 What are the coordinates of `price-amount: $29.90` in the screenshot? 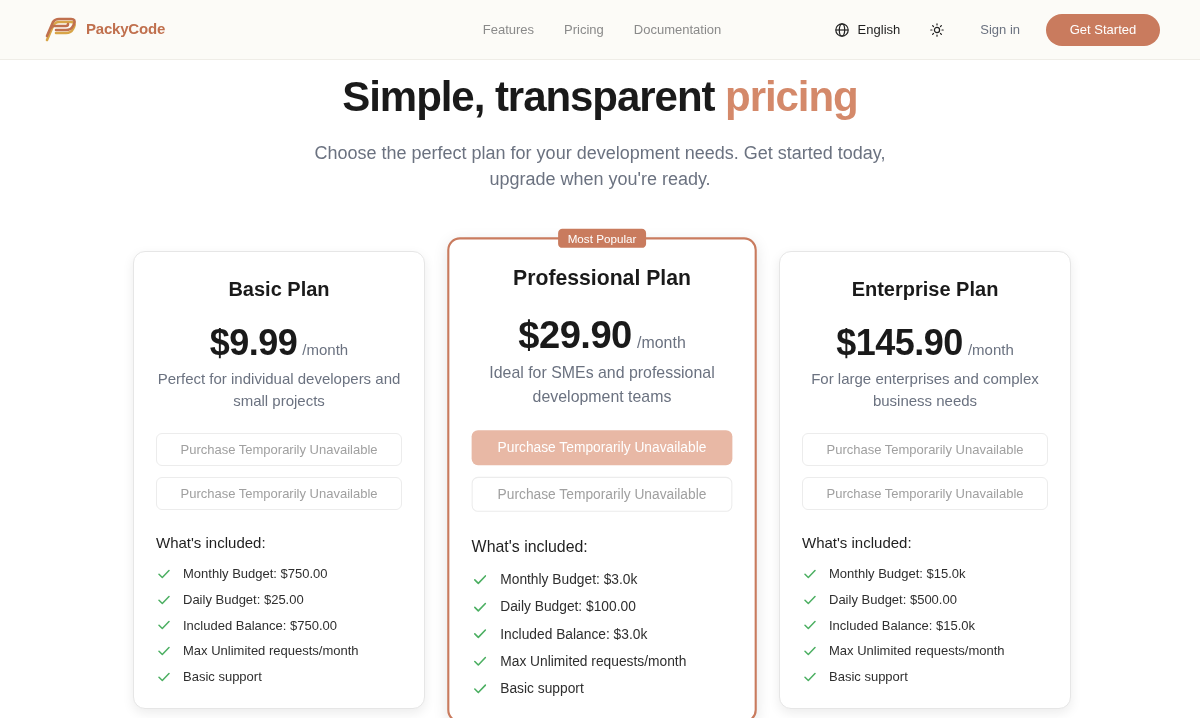 It's located at (575, 334).